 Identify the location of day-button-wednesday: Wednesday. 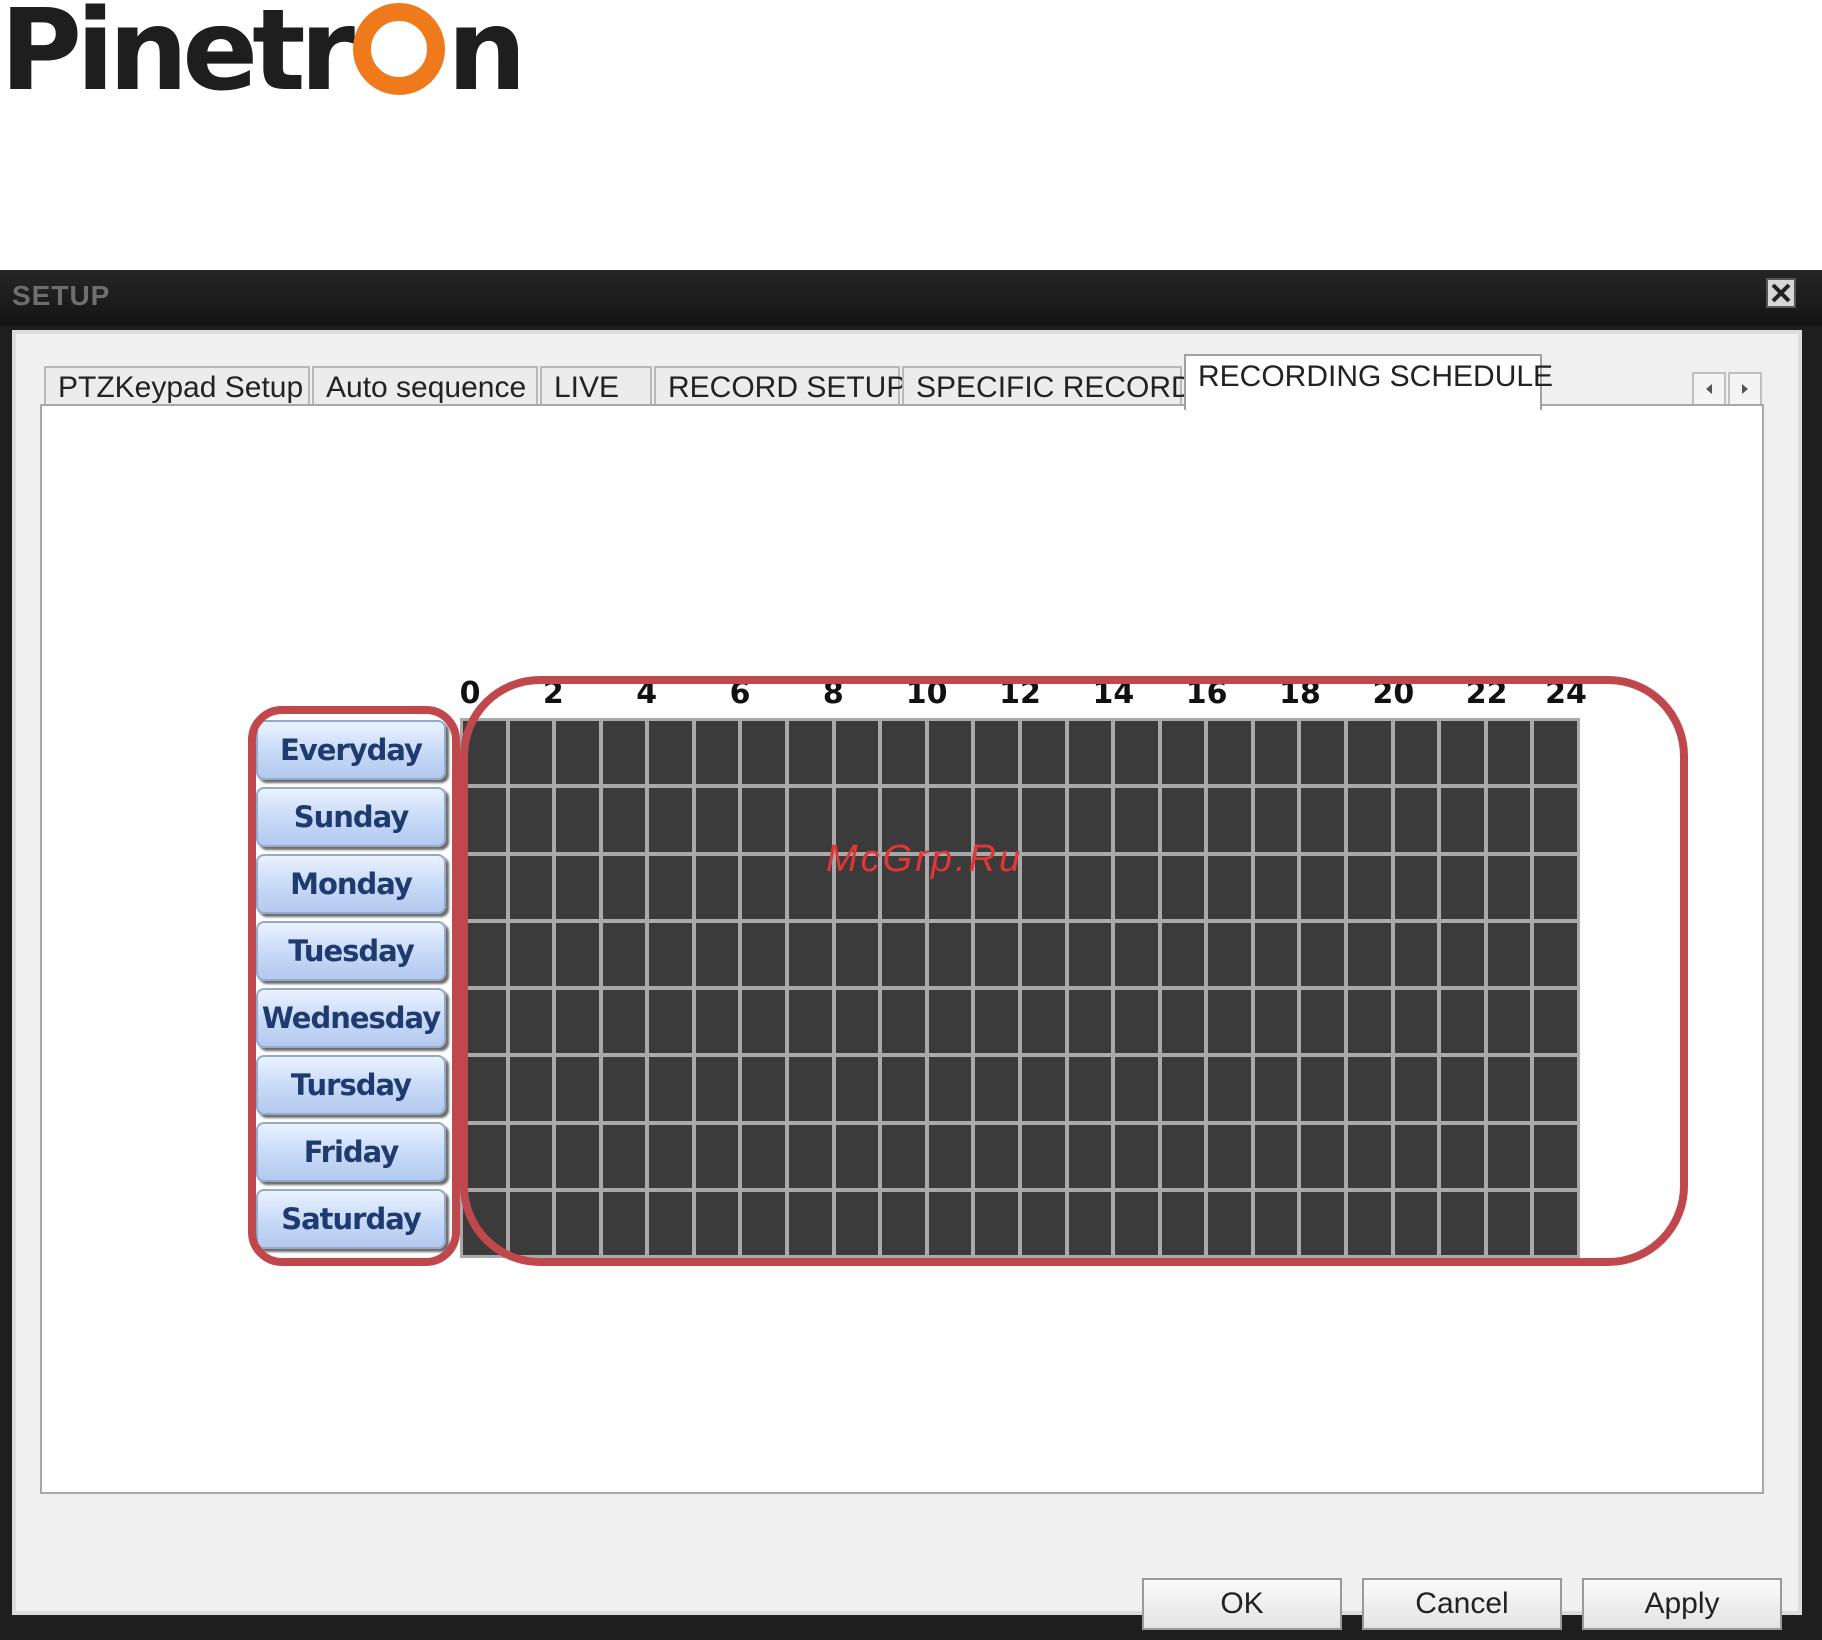
(351, 1018).